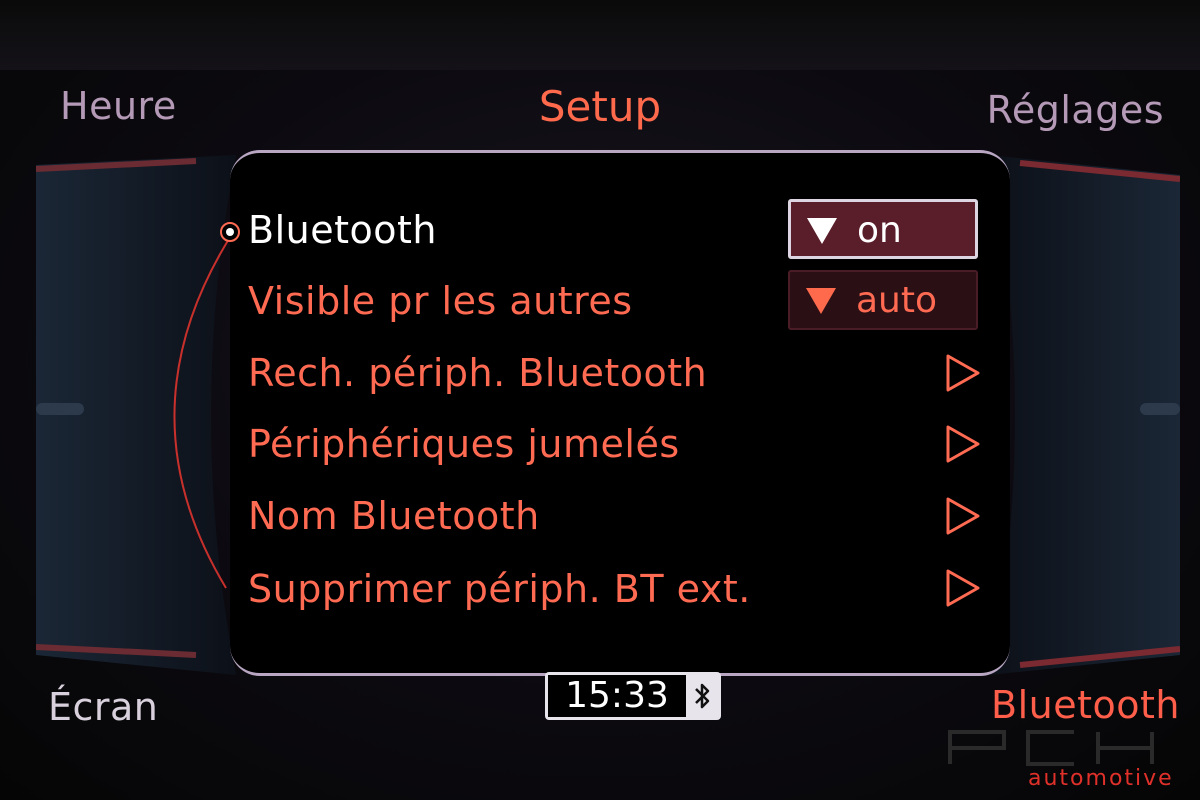 The height and width of the screenshot is (800, 1200). What do you see at coordinates (1075, 110) in the screenshot?
I see `softkey-reglages: Réglages` at bounding box center [1075, 110].